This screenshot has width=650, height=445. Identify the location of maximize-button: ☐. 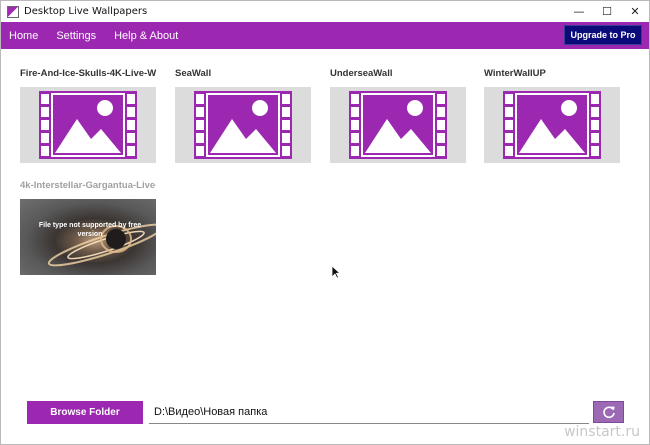
(607, 11).